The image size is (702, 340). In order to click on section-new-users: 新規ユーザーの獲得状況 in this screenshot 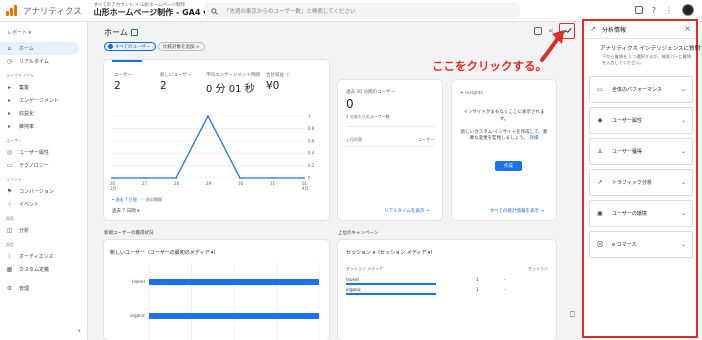, I will do `click(129, 233)`.